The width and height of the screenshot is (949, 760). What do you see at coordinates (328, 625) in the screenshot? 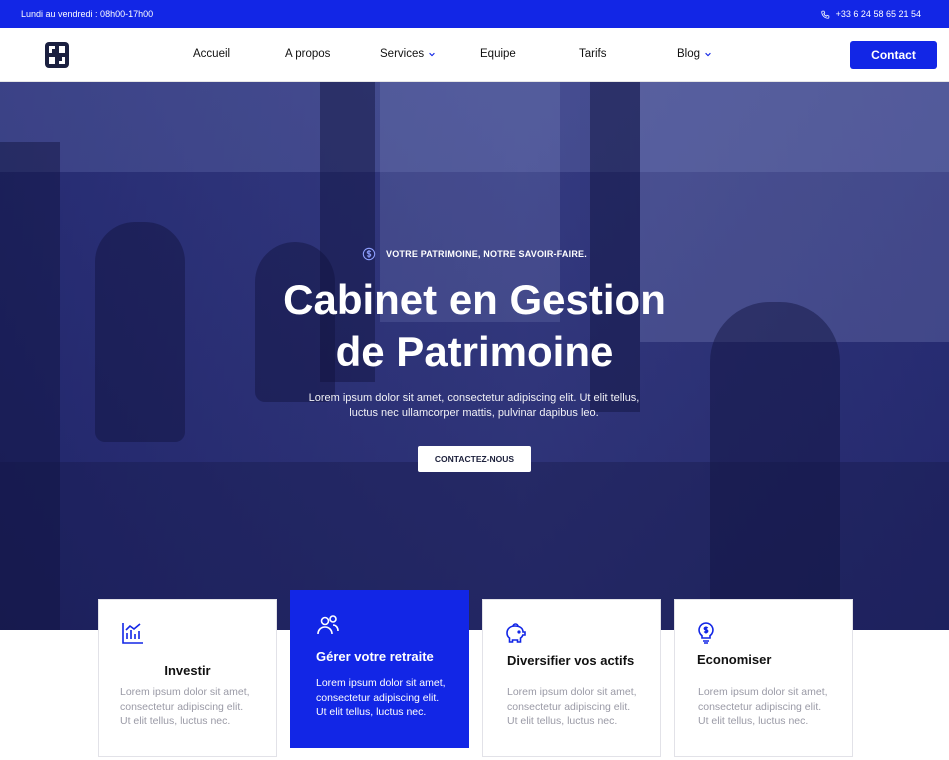
I see `users-icon` at bounding box center [328, 625].